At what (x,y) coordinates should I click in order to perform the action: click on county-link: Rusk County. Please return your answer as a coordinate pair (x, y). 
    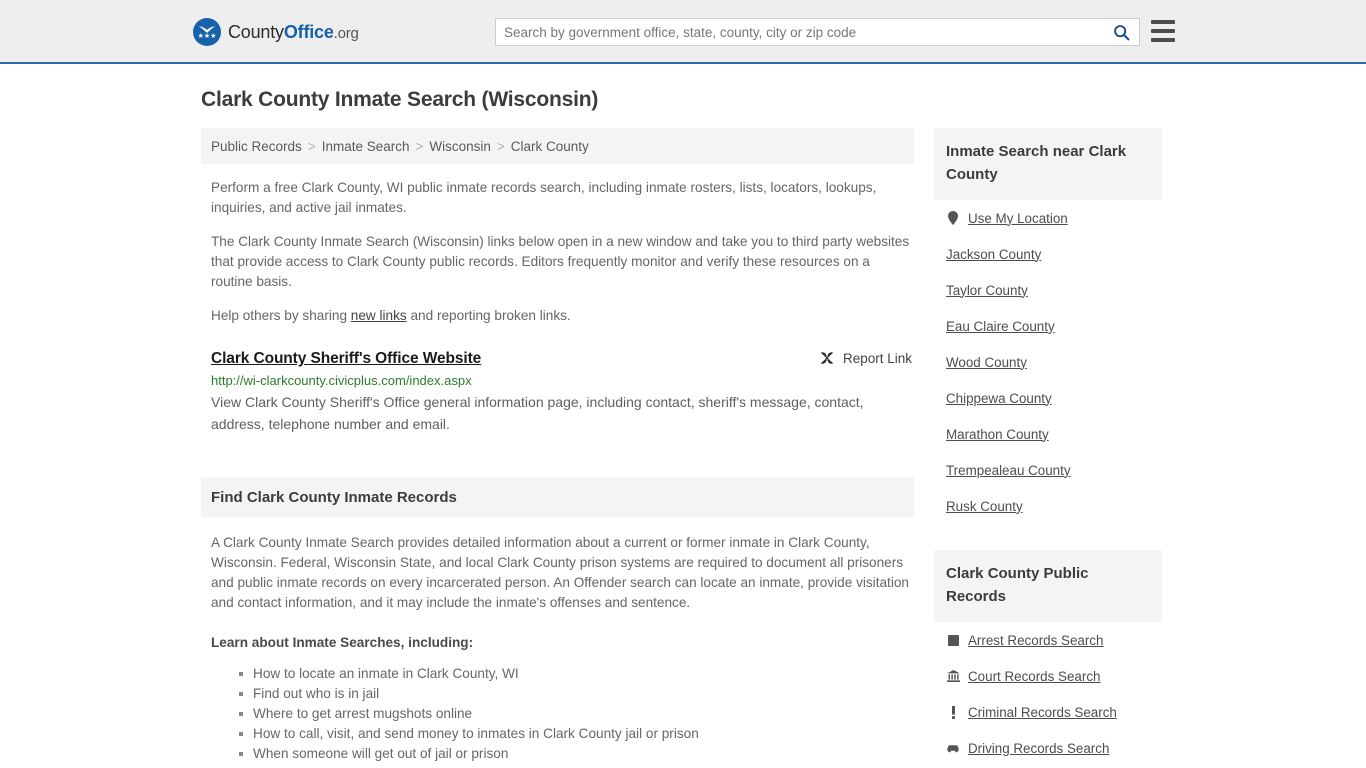
    Looking at the image, I should click on (984, 506).